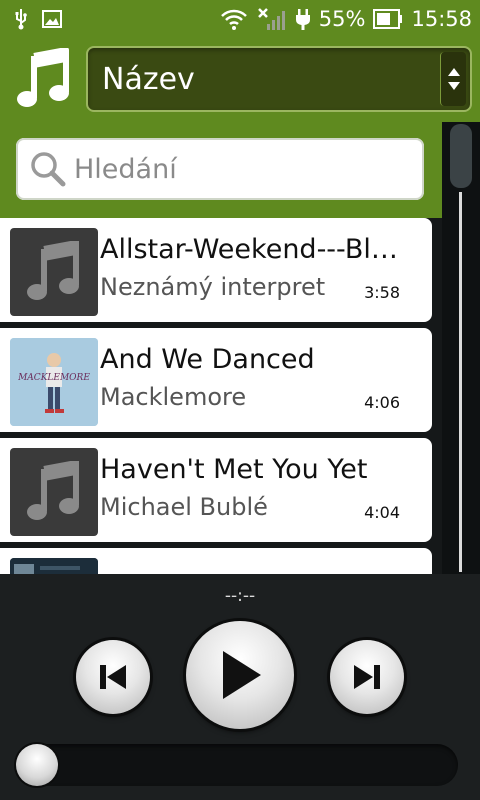 The height and width of the screenshot is (800, 480). Describe the element at coordinates (441, 19) in the screenshot. I see `clock: 15:58` at that location.